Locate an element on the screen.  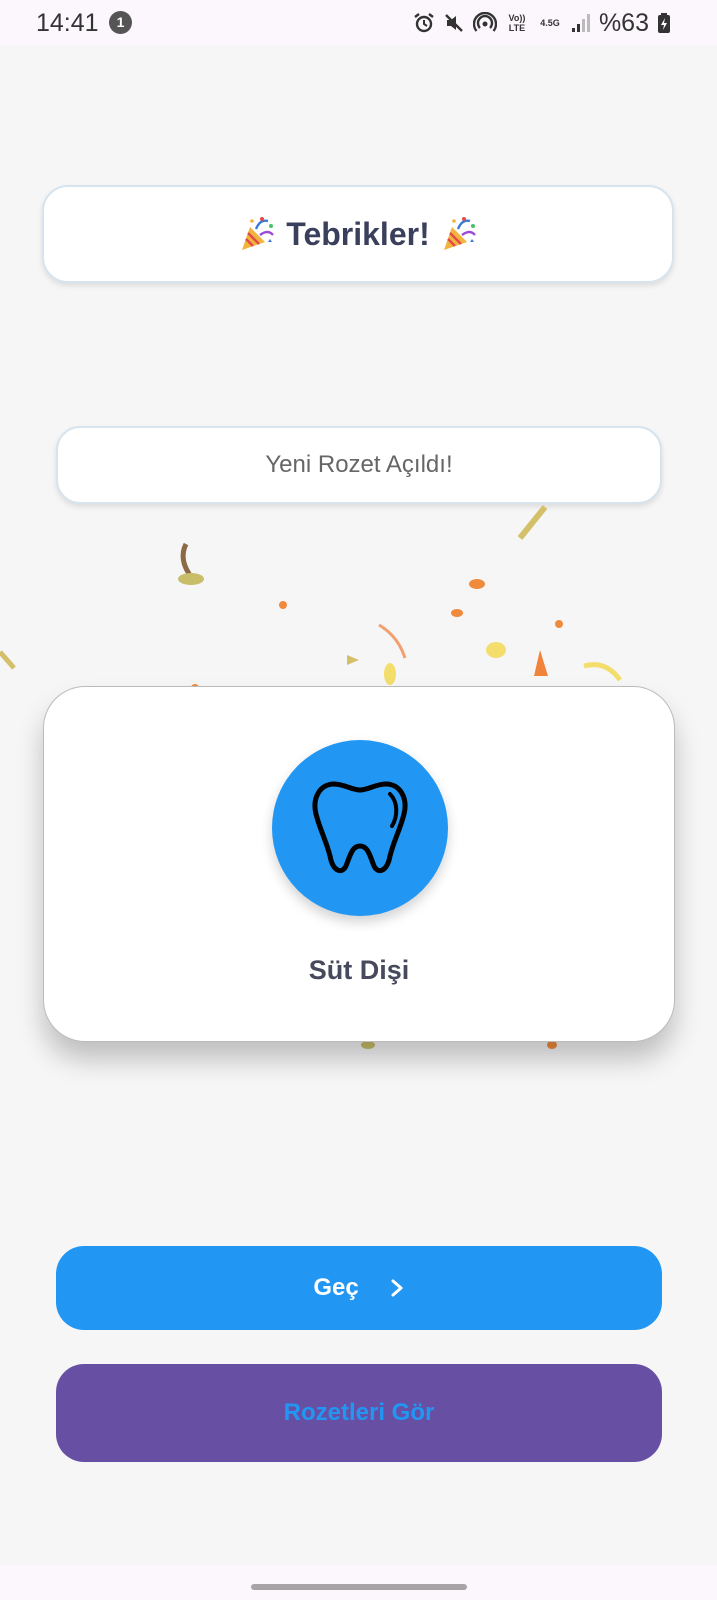
view-badges-label: Rozetleri Gör is located at coordinates (359, 1412).